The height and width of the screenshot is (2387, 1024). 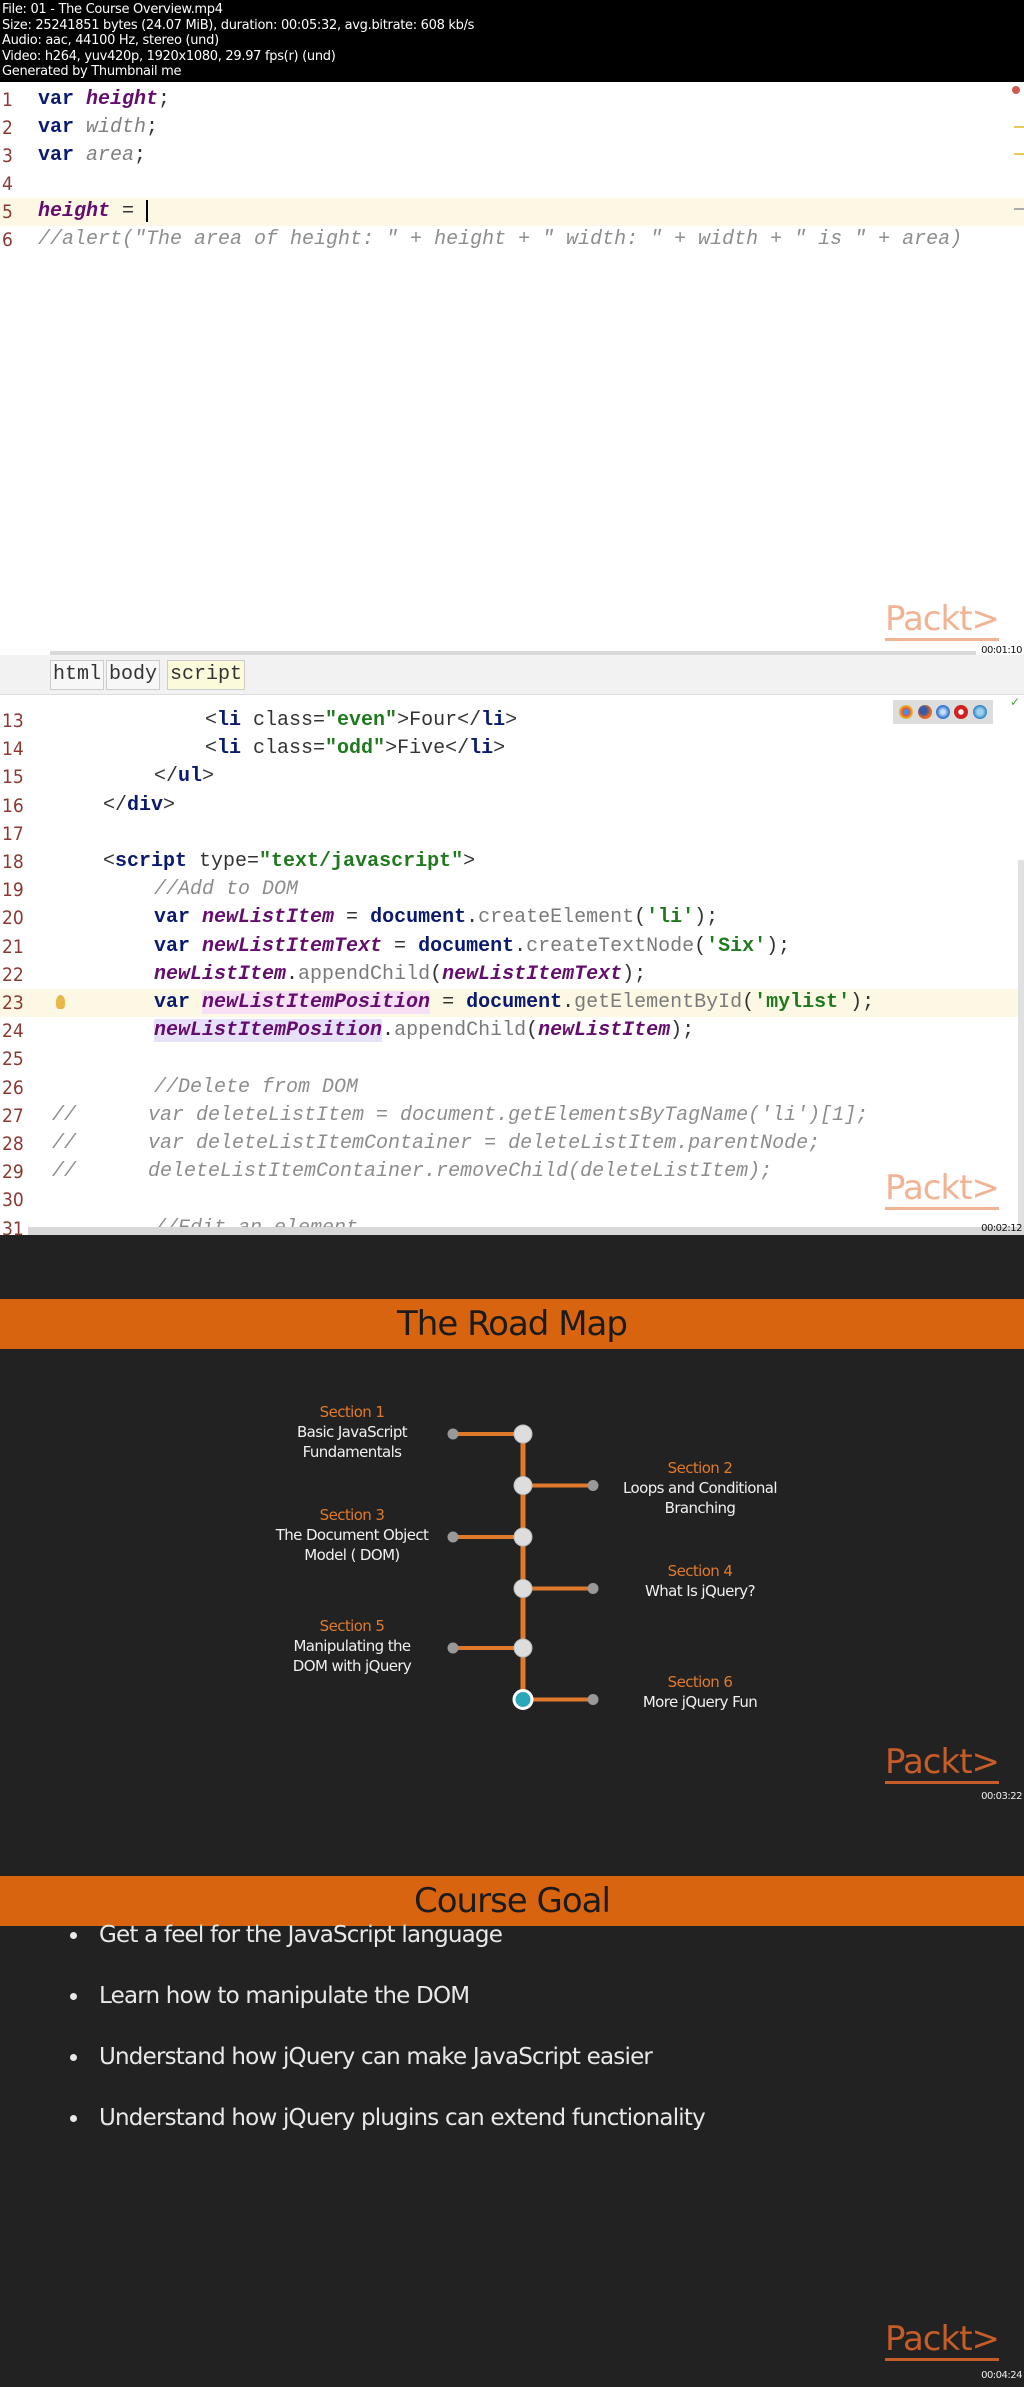 I want to click on slide-title: Course Goal, so click(x=512, y=1901).